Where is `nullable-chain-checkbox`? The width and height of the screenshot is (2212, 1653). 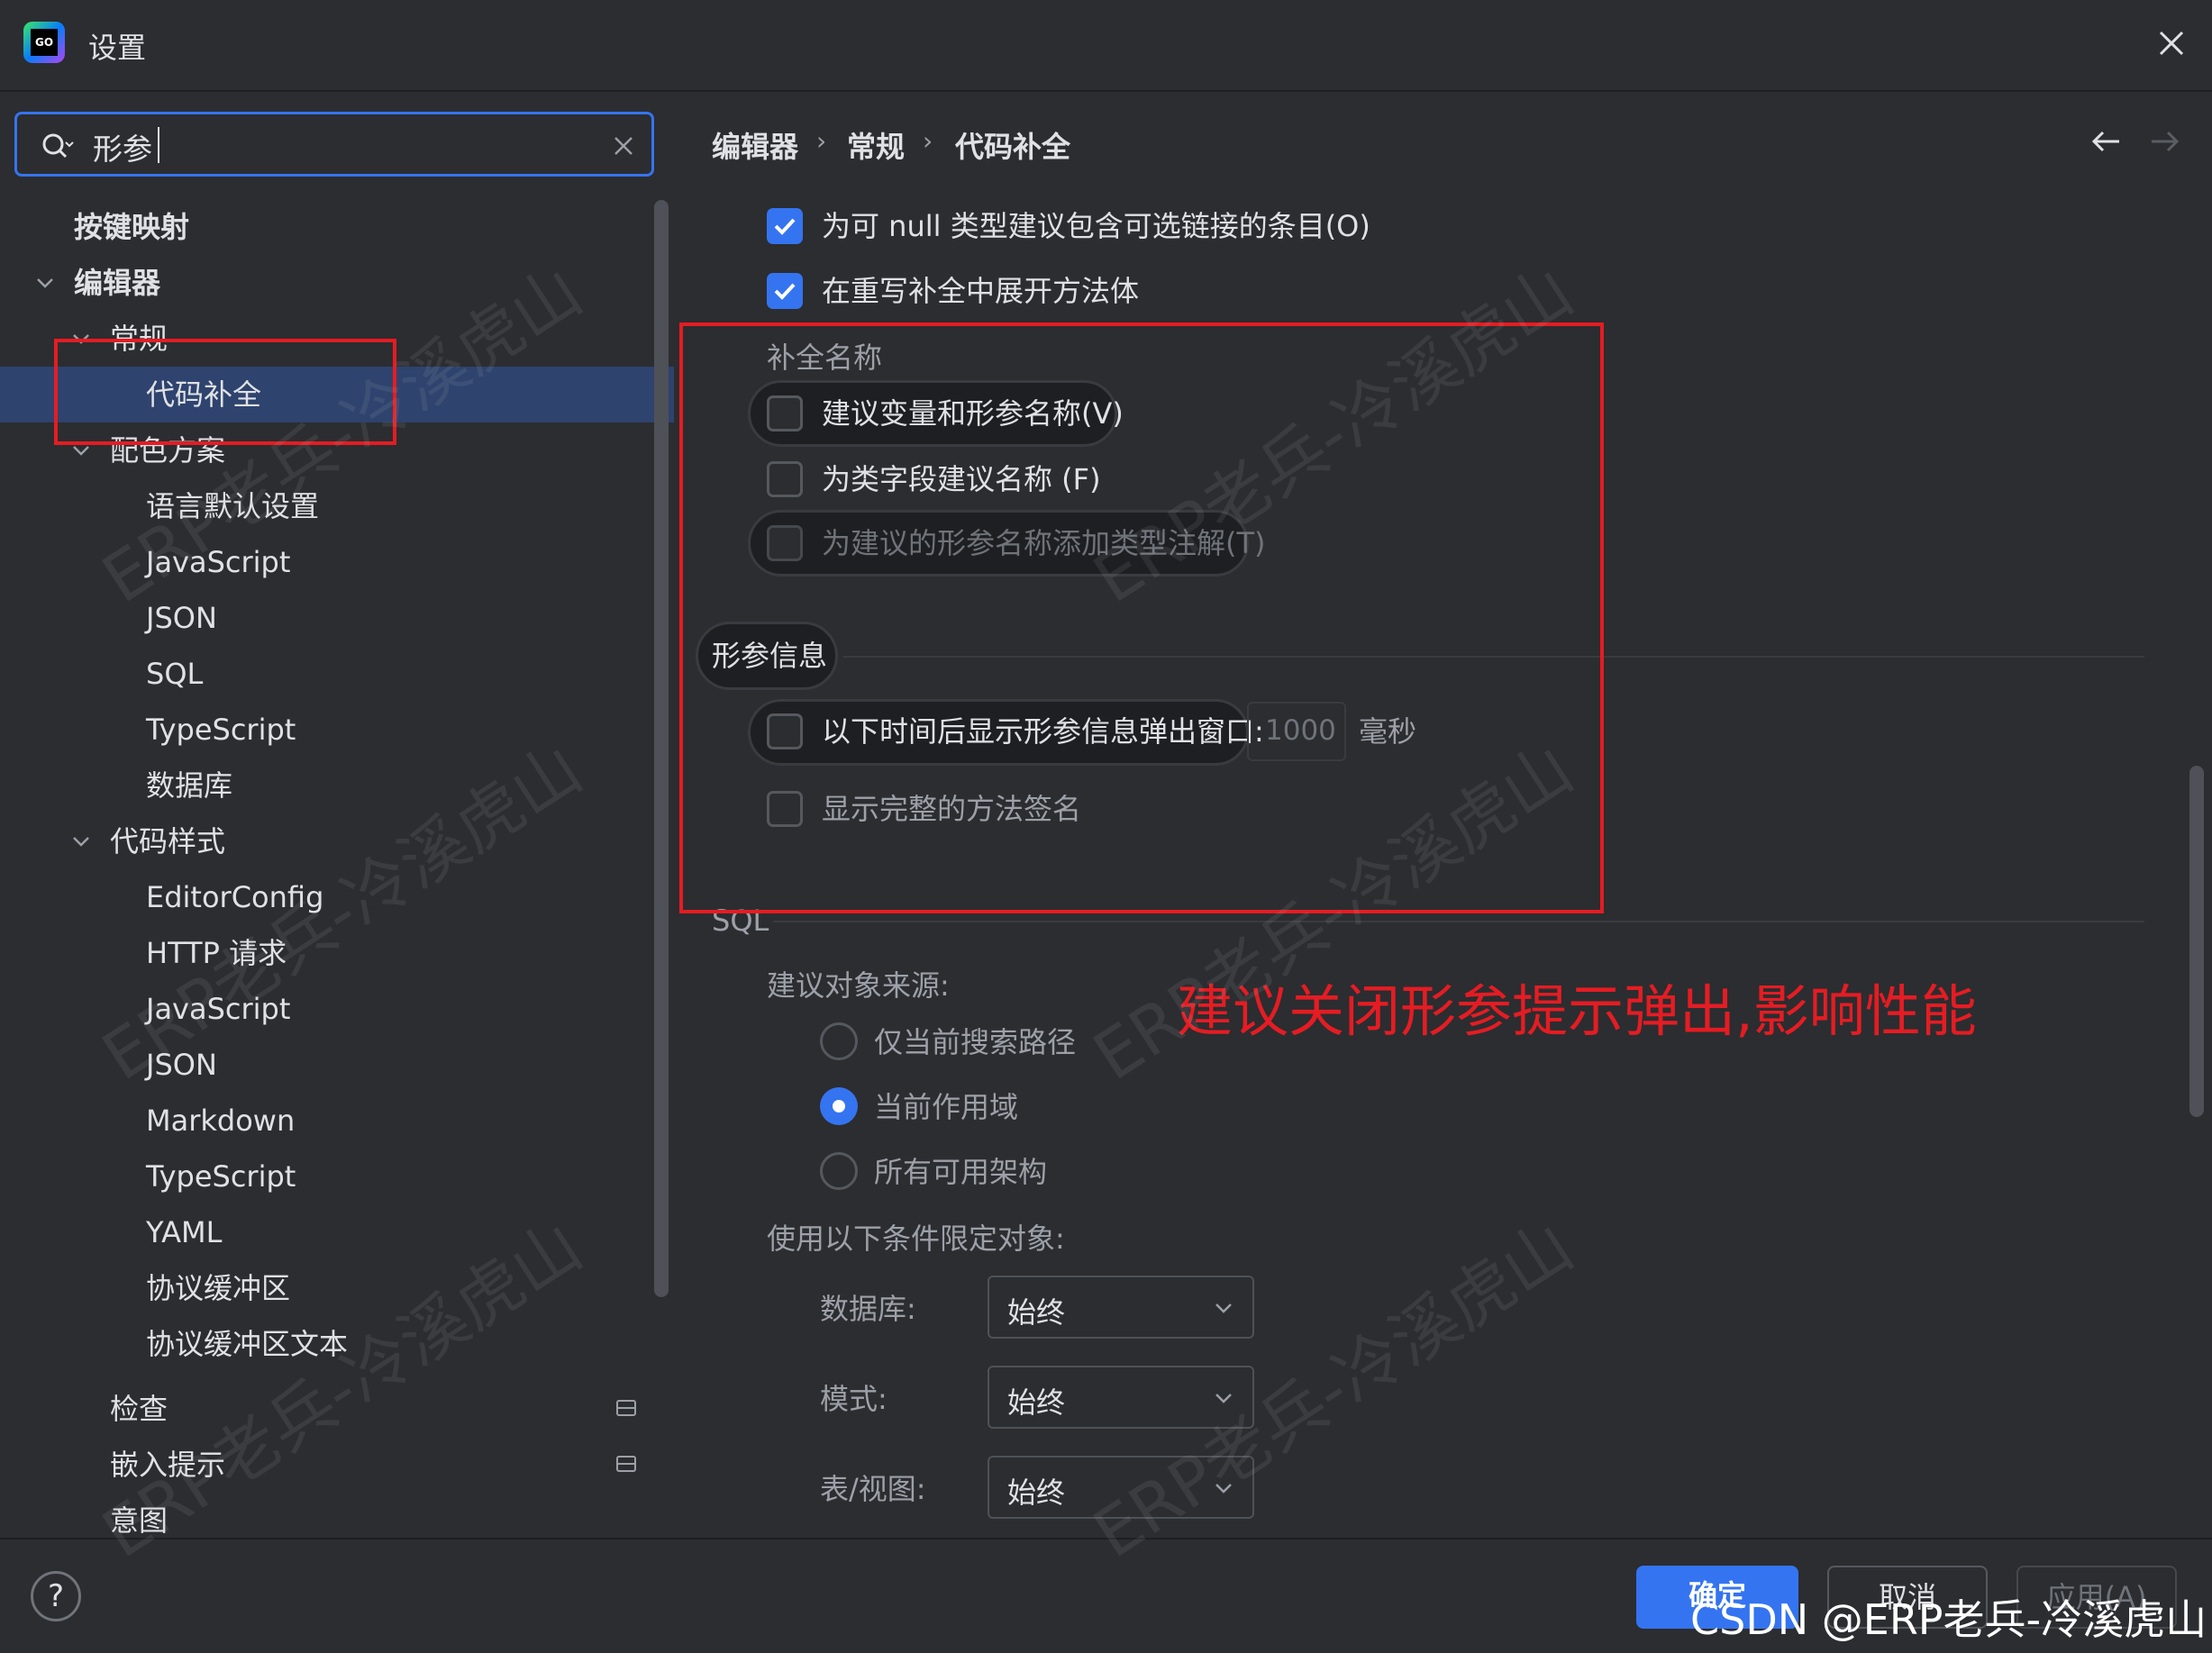
nullable-chain-checkbox is located at coordinates (785, 226).